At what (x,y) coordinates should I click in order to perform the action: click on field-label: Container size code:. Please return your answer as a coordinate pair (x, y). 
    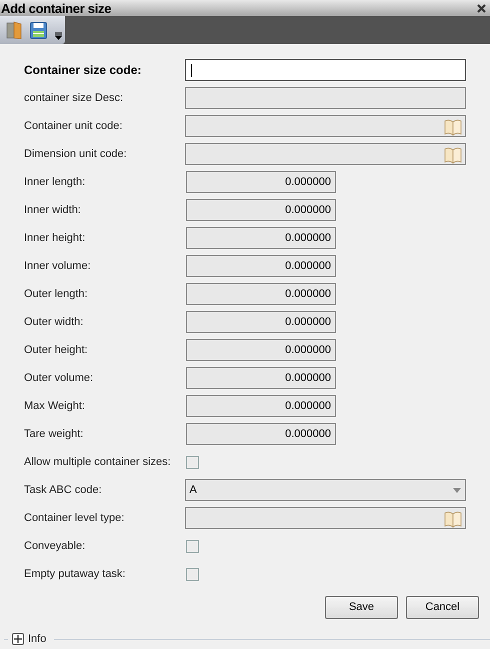
    Looking at the image, I should click on (83, 70).